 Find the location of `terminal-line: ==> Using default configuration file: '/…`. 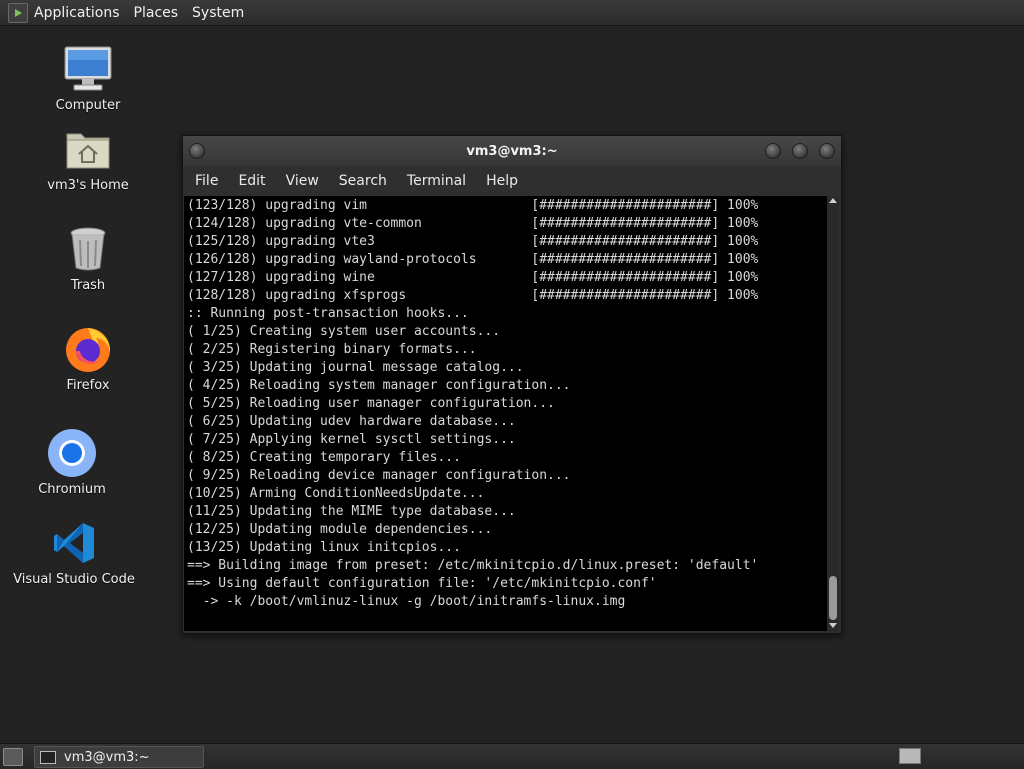

terminal-line: ==> Using default configuration file: '/… is located at coordinates (422, 583).